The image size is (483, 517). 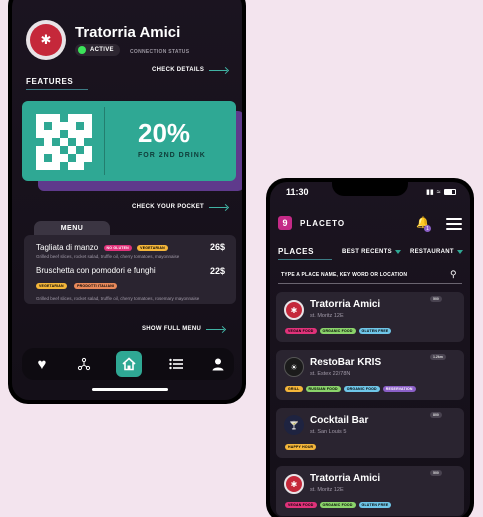 I want to click on check-pocket-link: CHECK YOUR POCKET, so click(x=179, y=207).